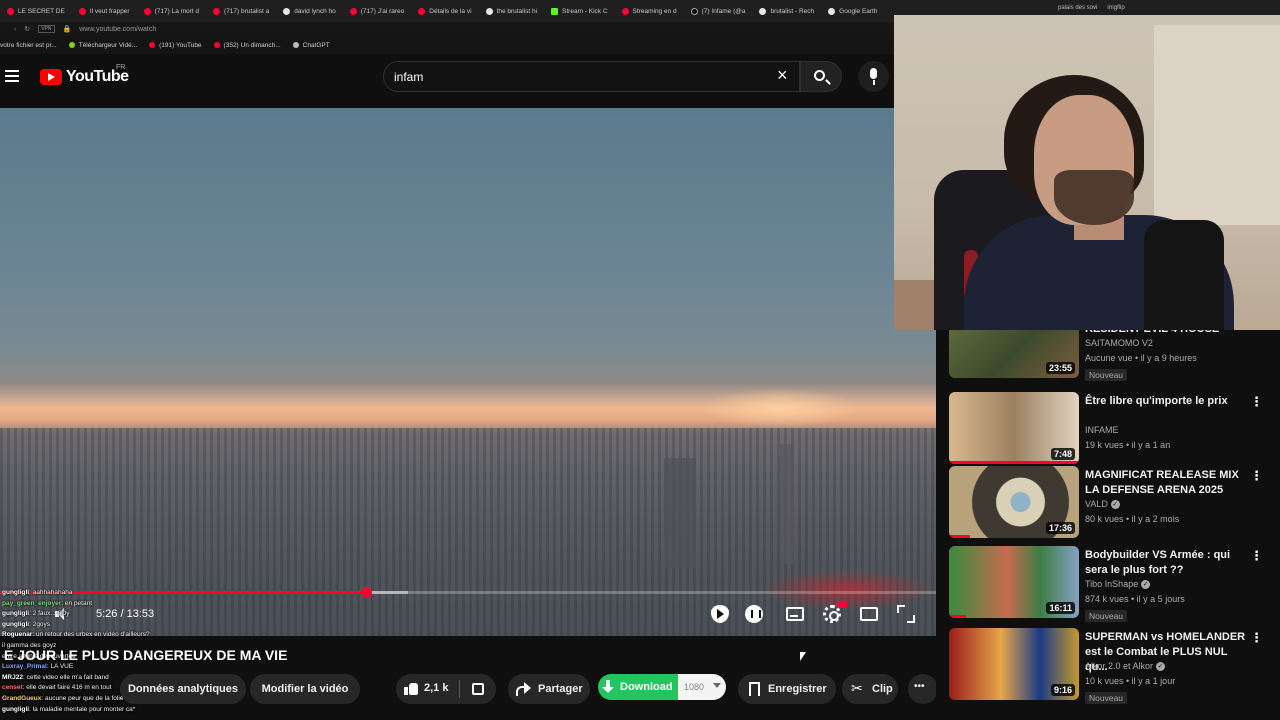  Describe the element at coordinates (702, 687) in the screenshot. I see `quality-select: 1080` at that location.